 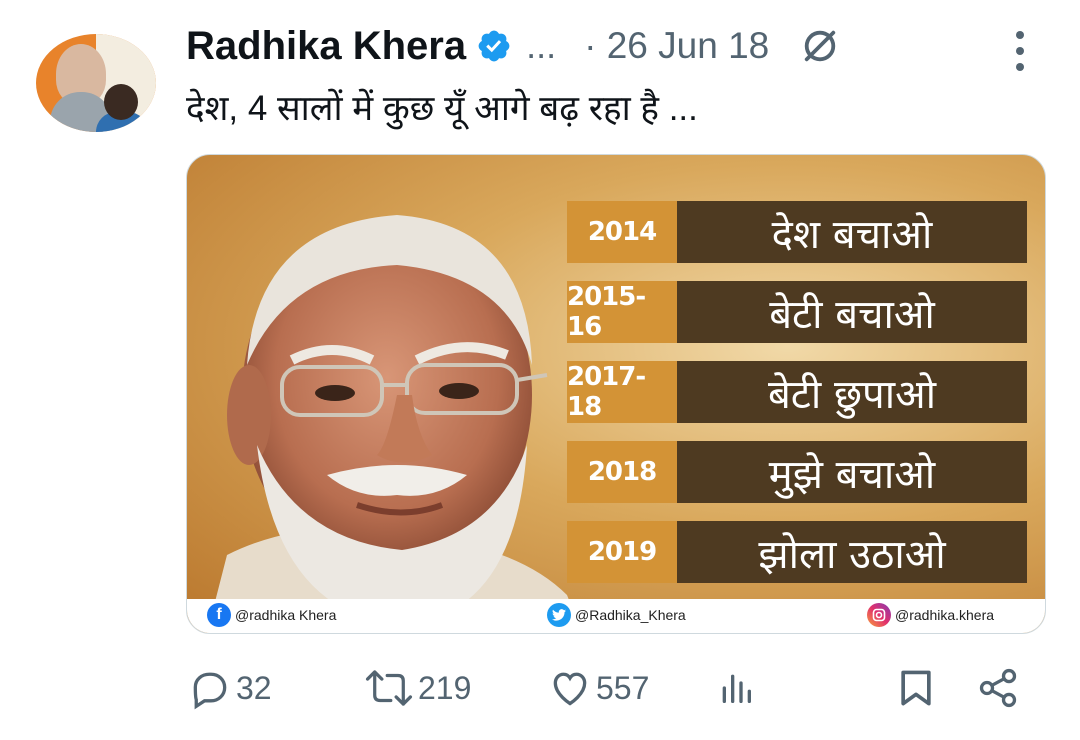 I want to click on share-icon, so click(x=998, y=688).